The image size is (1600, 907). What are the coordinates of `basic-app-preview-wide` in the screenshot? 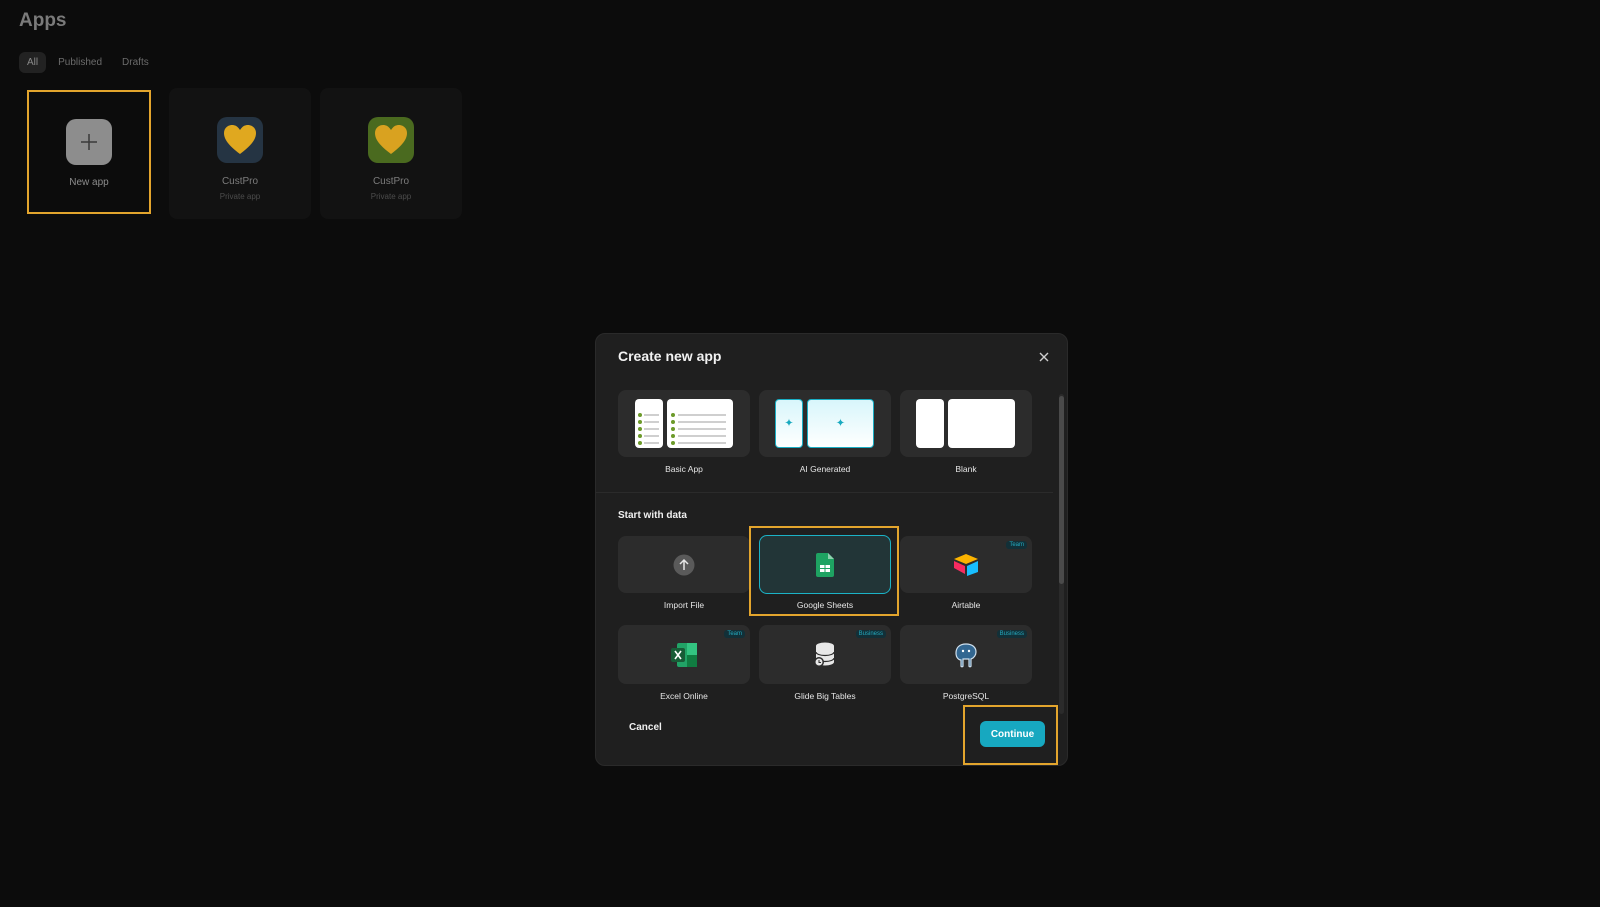 It's located at (700, 423).